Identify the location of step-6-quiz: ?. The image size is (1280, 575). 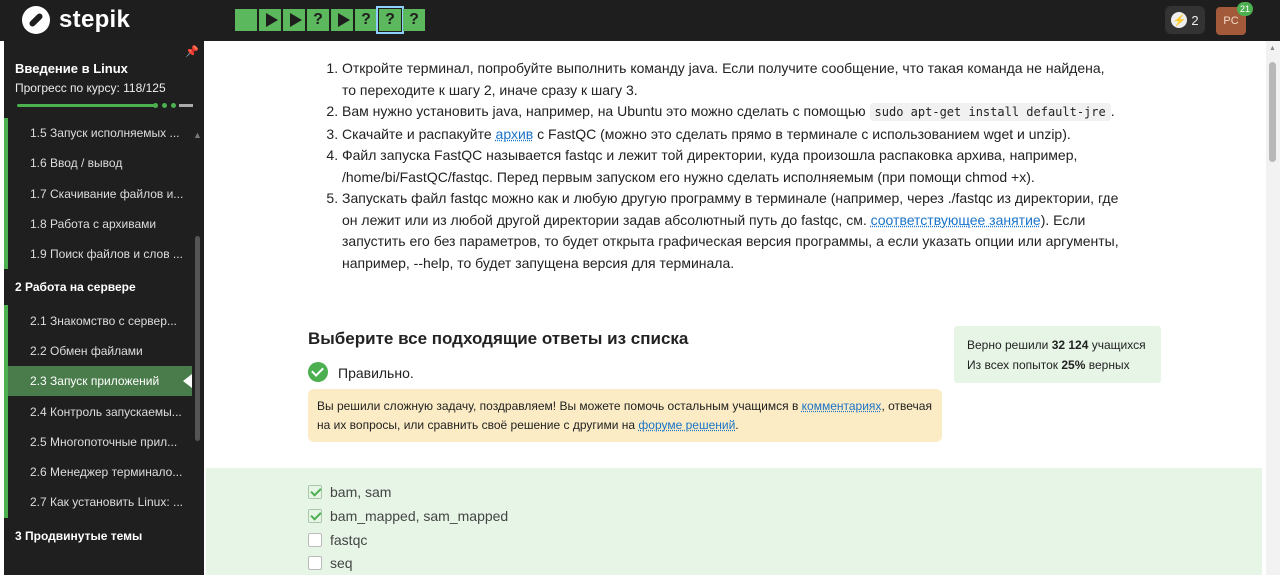
(366, 20).